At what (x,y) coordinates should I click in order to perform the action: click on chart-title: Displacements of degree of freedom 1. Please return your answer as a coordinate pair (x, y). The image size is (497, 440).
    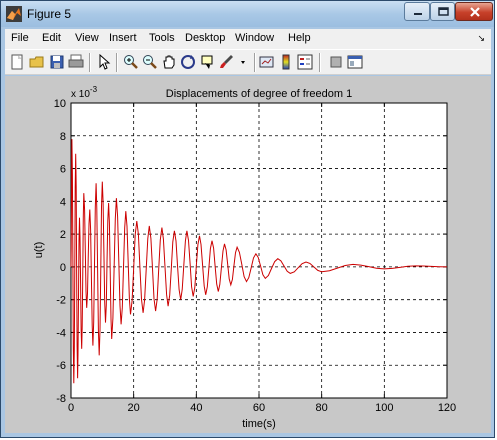
    Looking at the image, I should click on (259, 94).